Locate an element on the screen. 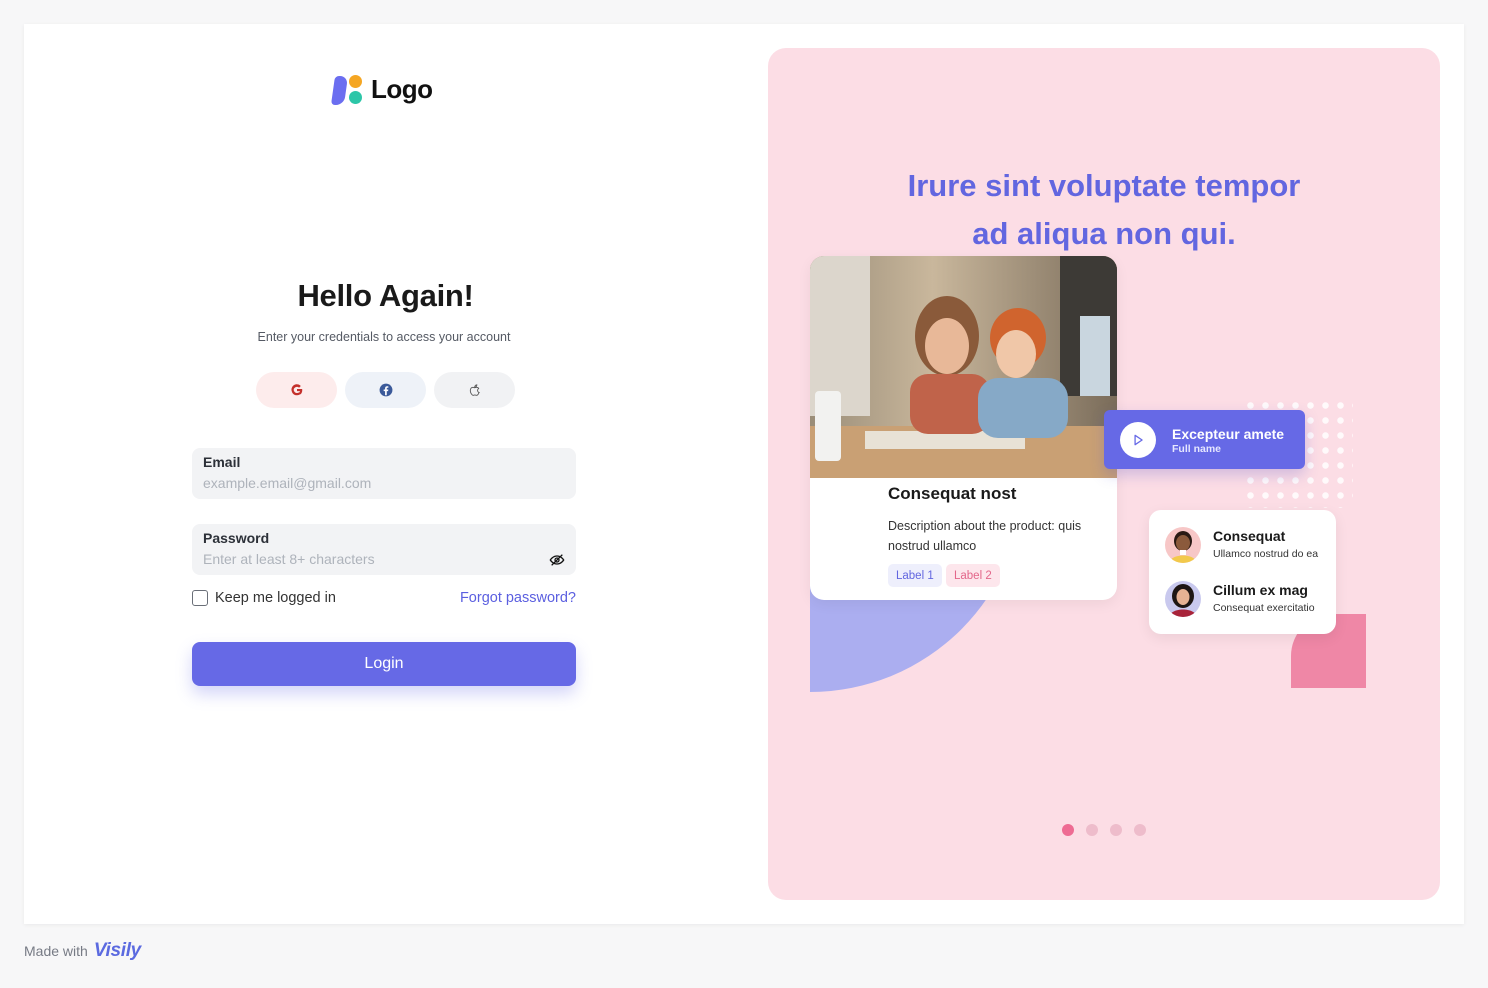 Image resolution: width=1488 pixels, height=988 pixels. play-icon is located at coordinates (1138, 440).